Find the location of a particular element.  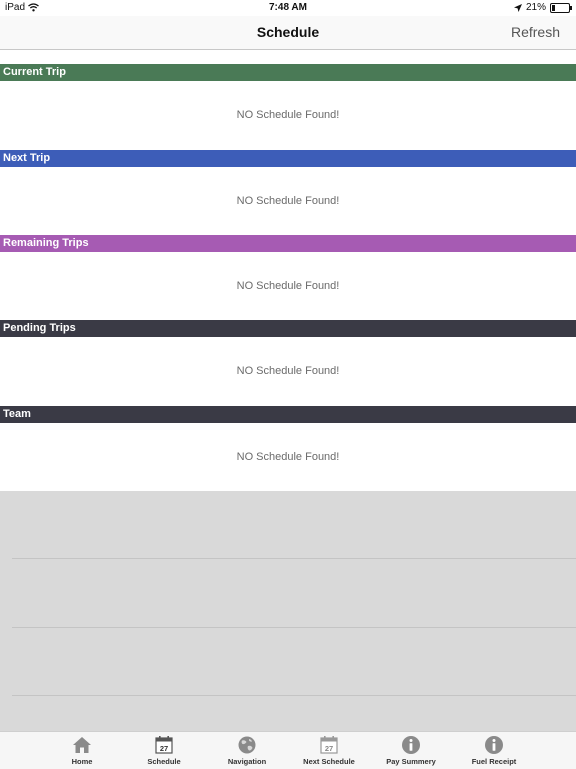

battery-percent: 21% is located at coordinates (535, 7).